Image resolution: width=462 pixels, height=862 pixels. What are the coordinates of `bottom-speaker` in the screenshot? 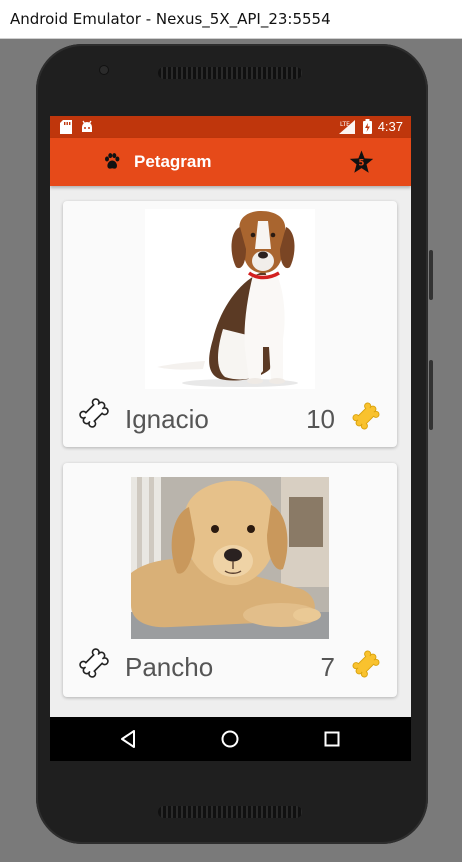 It's located at (230, 812).